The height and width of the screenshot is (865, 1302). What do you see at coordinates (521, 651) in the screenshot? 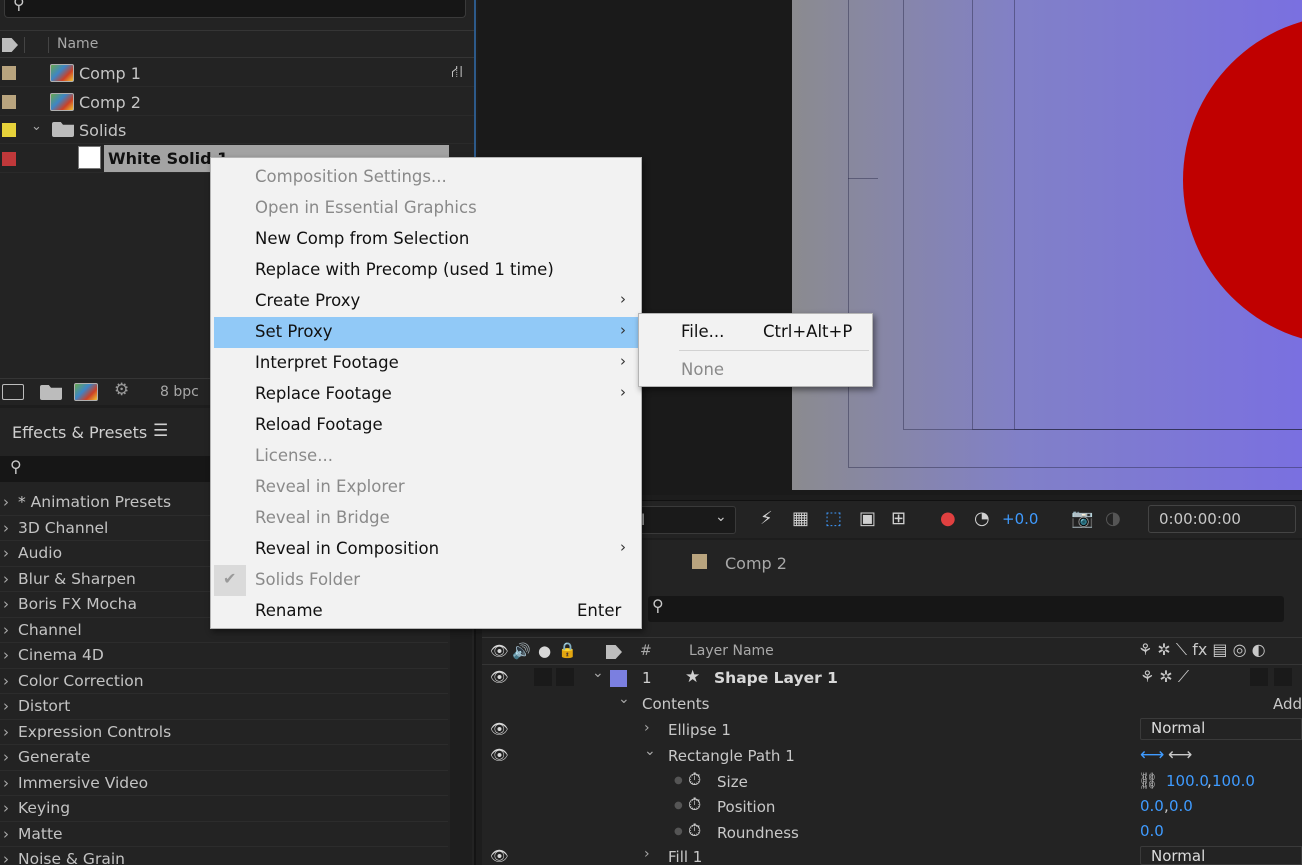
I see `audio-speaker-icon: 🔊` at bounding box center [521, 651].